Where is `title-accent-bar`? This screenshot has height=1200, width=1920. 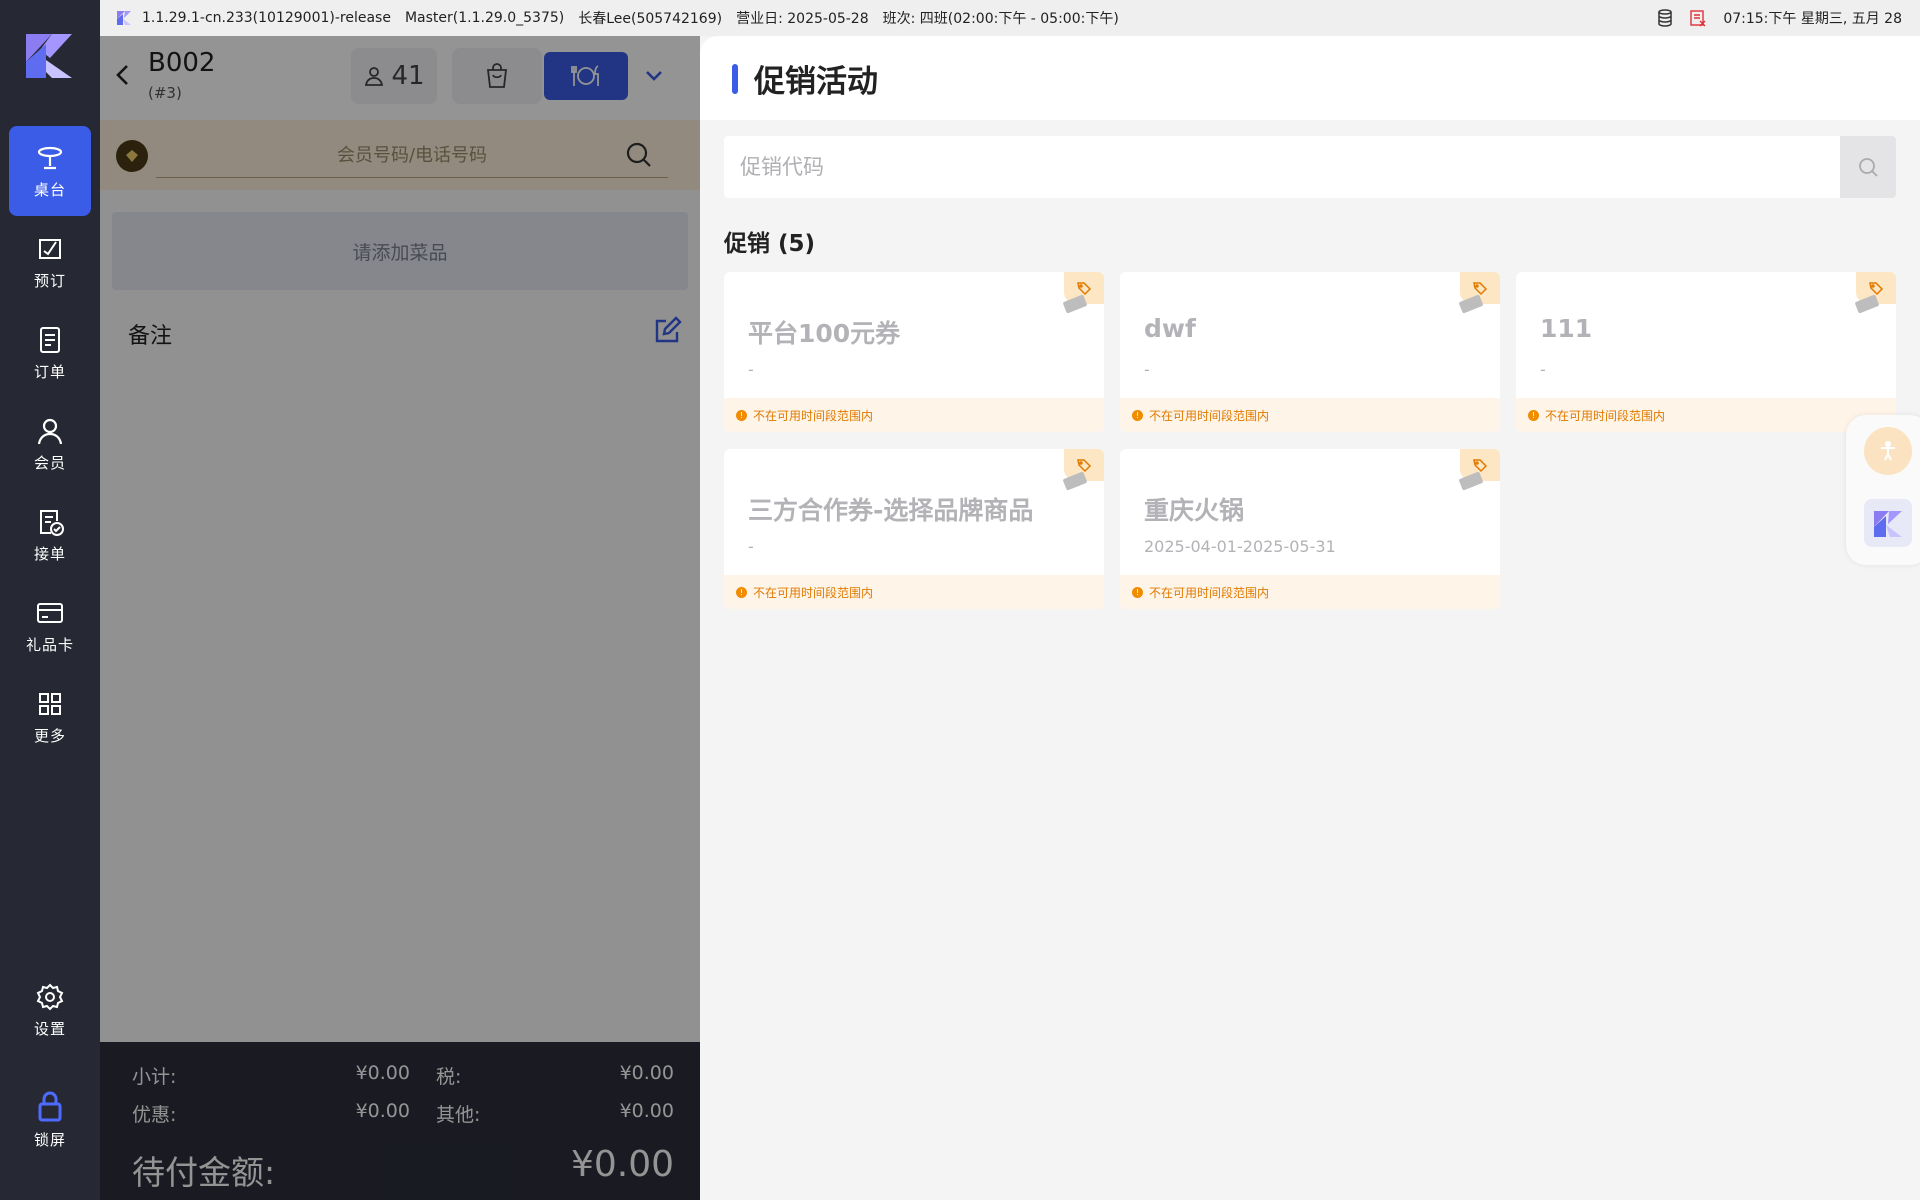
title-accent-bar is located at coordinates (735, 79).